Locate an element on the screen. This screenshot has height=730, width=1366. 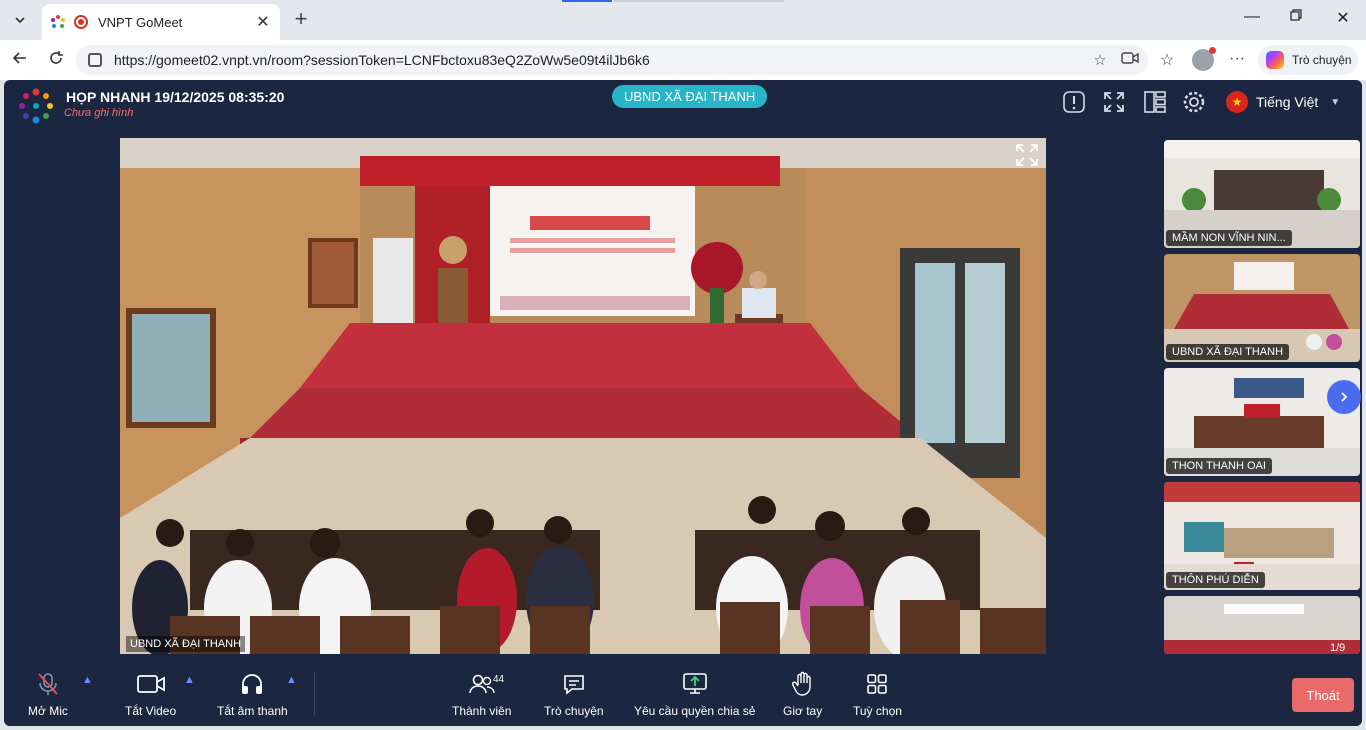
main-video-label: UBND XÃ ĐẠI THANH is located at coordinates (186, 644).